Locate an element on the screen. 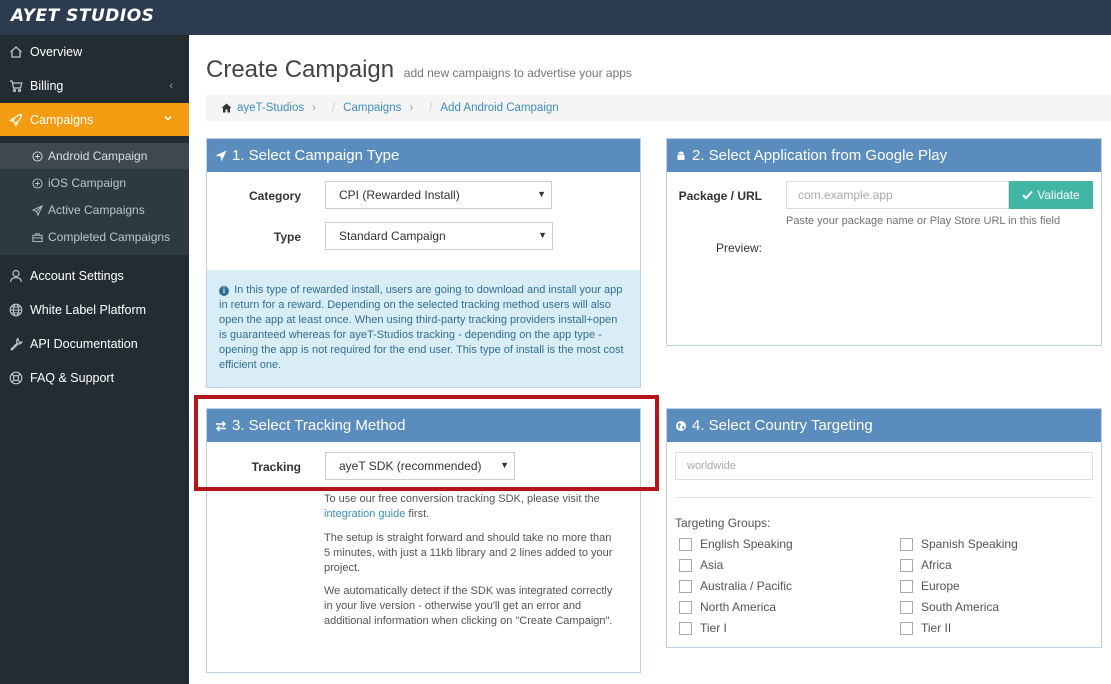 Image resolution: width=1111 pixels, height=684 pixels. checkbox-label: Tier I is located at coordinates (713, 628).